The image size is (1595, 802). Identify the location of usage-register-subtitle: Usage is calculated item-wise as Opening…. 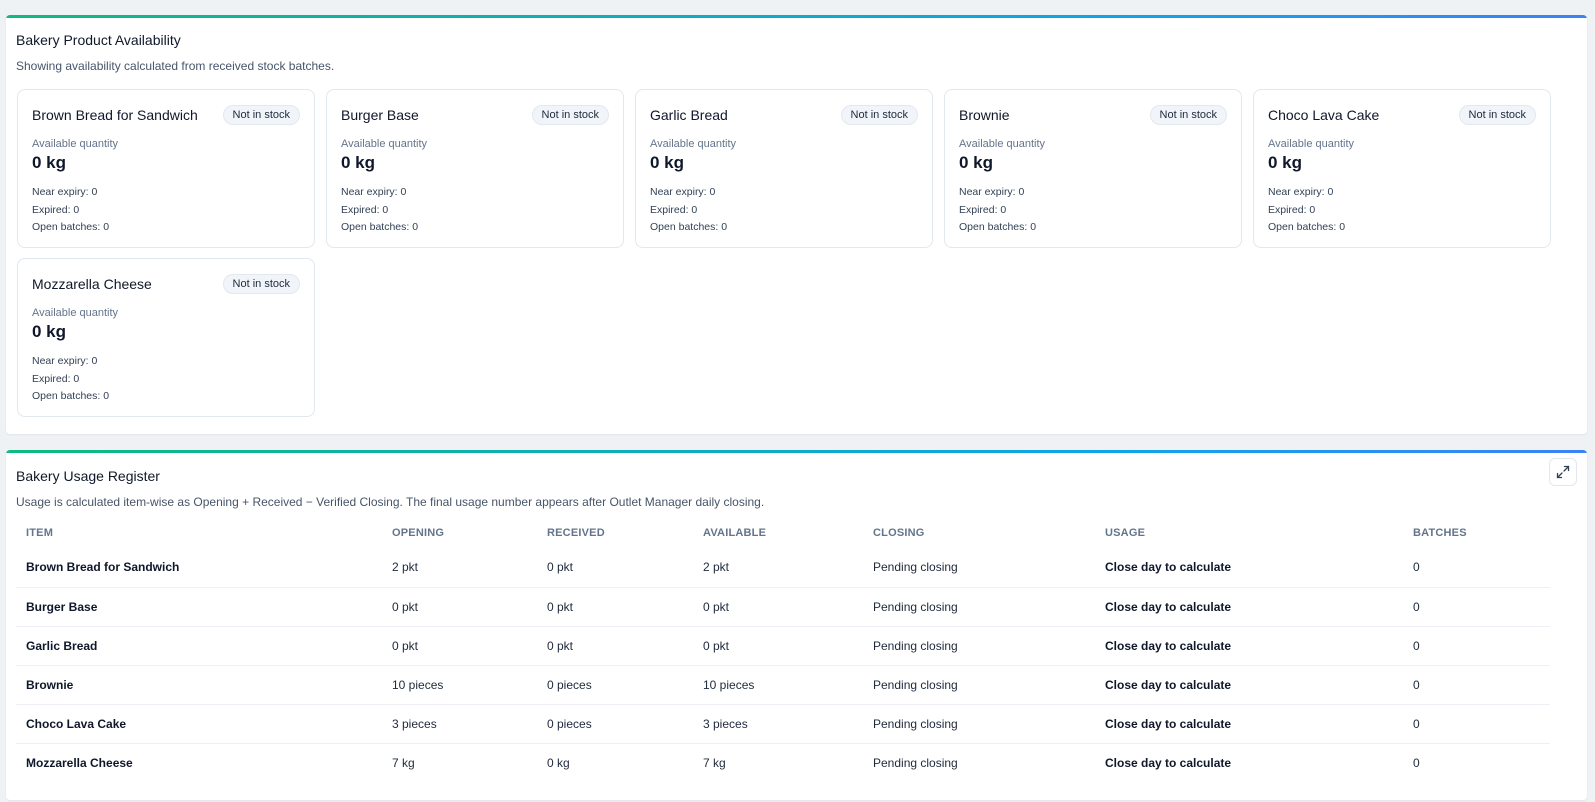
(390, 502).